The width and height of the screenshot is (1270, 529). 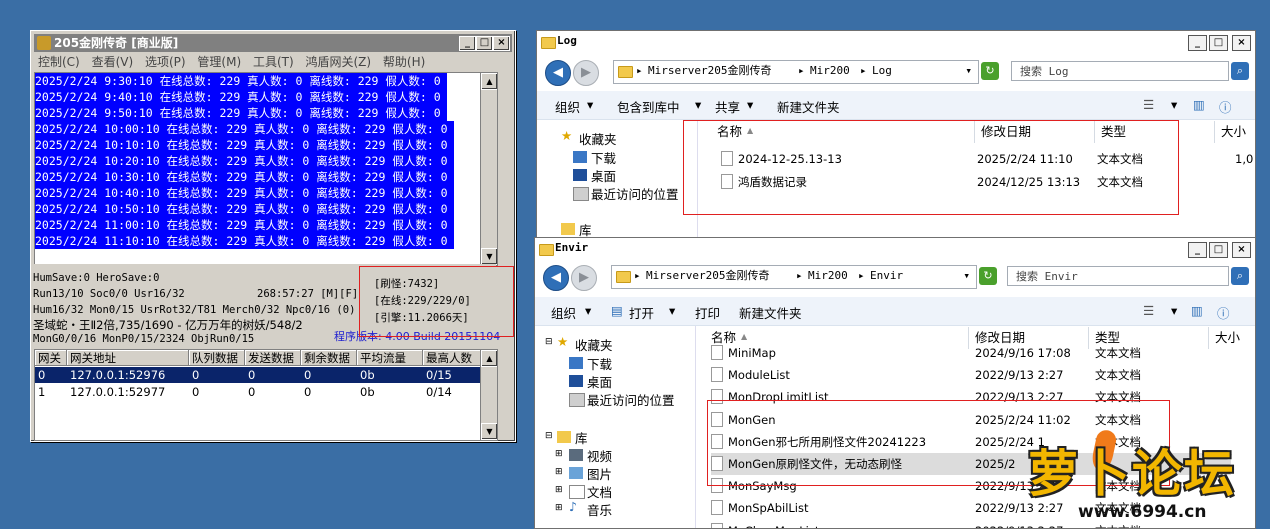 What do you see at coordinates (796, 72) in the screenshot?
I see `log-address-bar: ▸ Mirserver205金刚传奇 ▸ Mir200 ▸ Log ▾` at bounding box center [796, 72].